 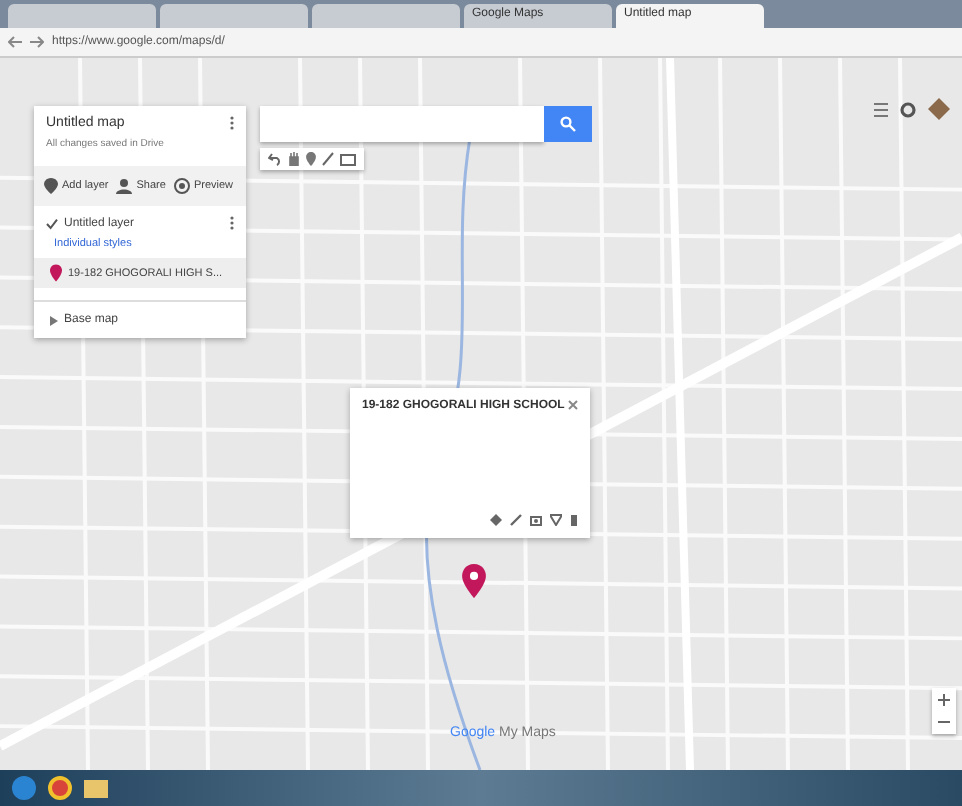 What do you see at coordinates (52, 223) in the screenshot?
I see `checkbox` at bounding box center [52, 223].